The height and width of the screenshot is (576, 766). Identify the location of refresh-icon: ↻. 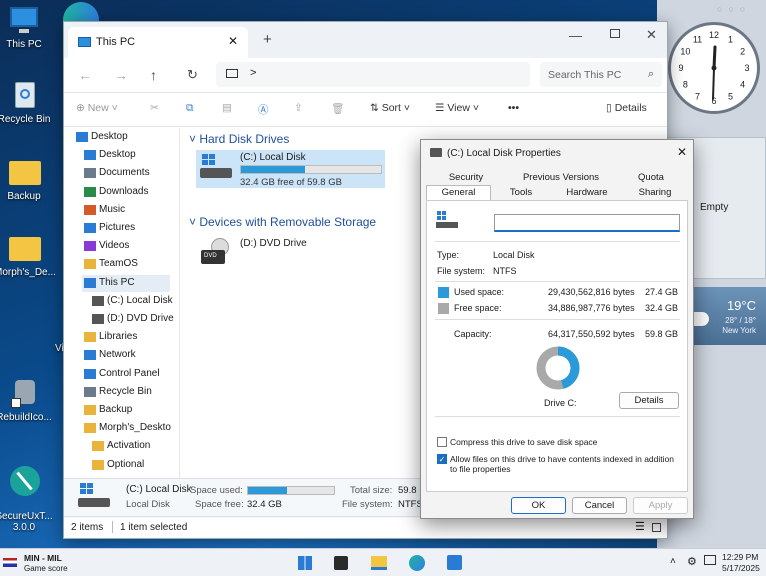
(192, 75).